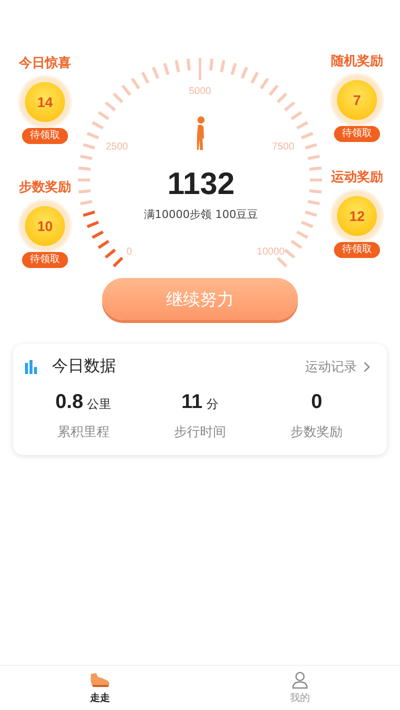  What do you see at coordinates (270, 252) in the screenshot?
I see `scale-label: 10000` at bounding box center [270, 252].